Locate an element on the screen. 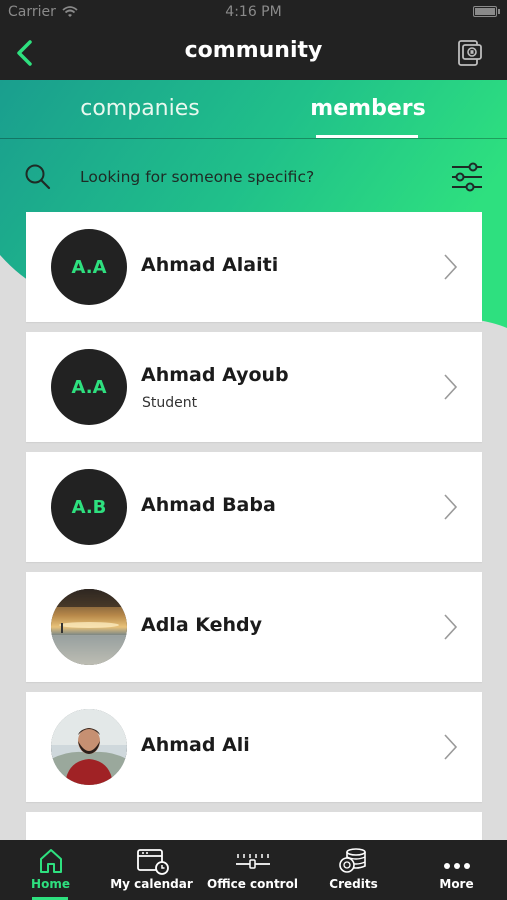 The image size is (507, 900). member-row: Adla Kehdy is located at coordinates (254, 627).